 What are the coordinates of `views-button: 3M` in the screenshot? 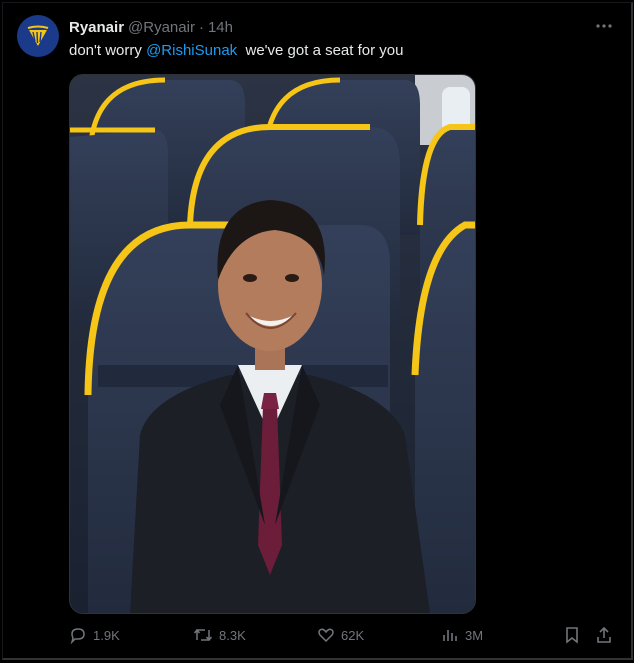 It's located at (462, 635).